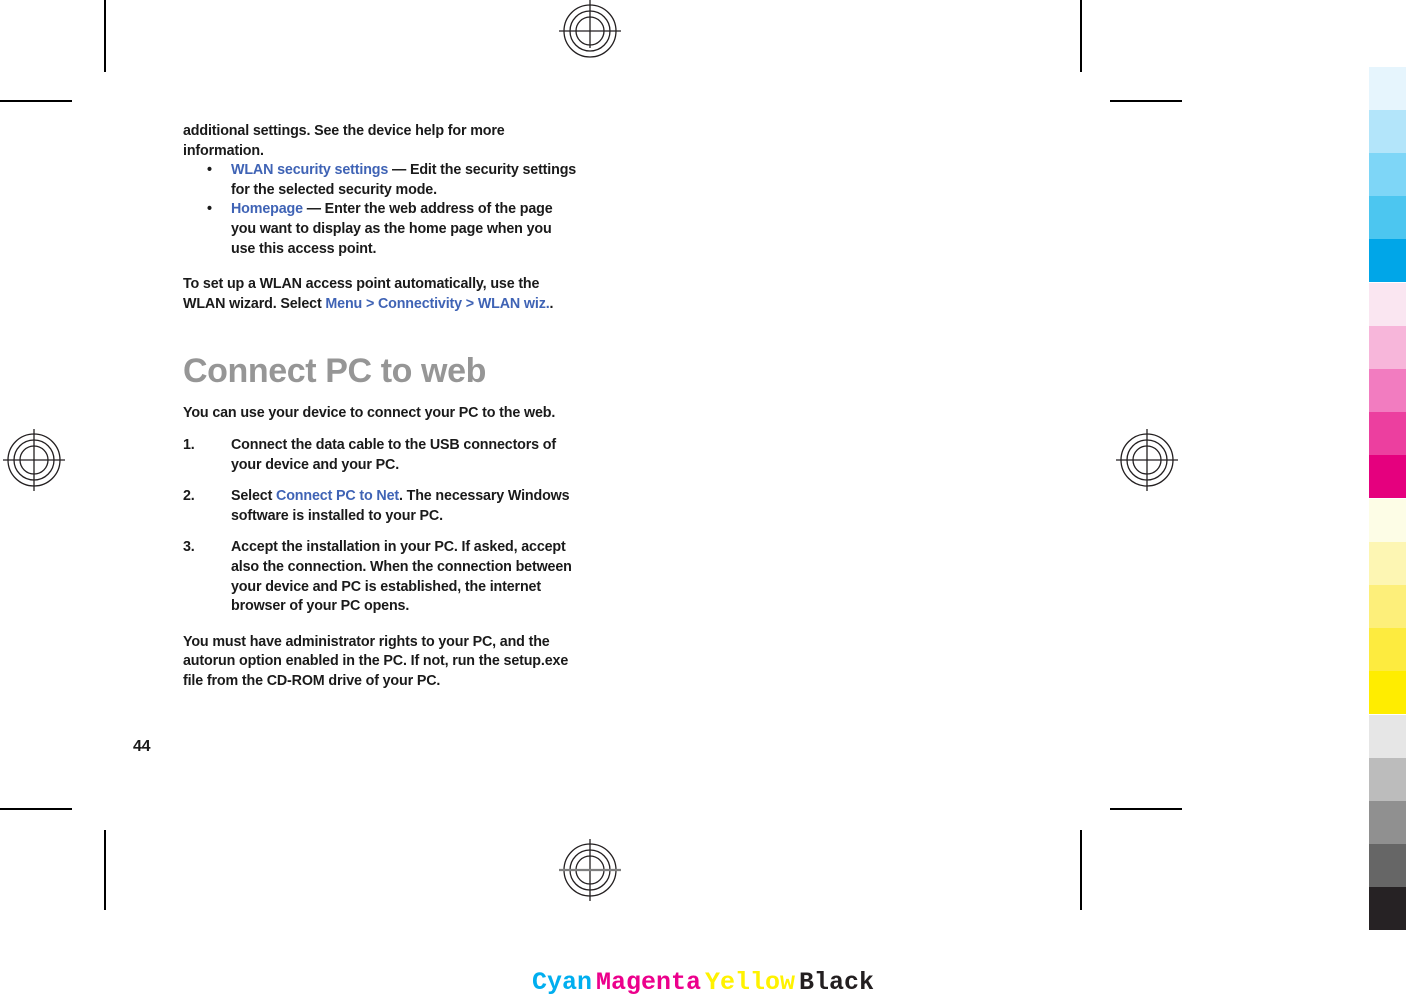 This screenshot has height=1001, width=1406. I want to click on crop-mark-top-left-horizontal, so click(36, 101).